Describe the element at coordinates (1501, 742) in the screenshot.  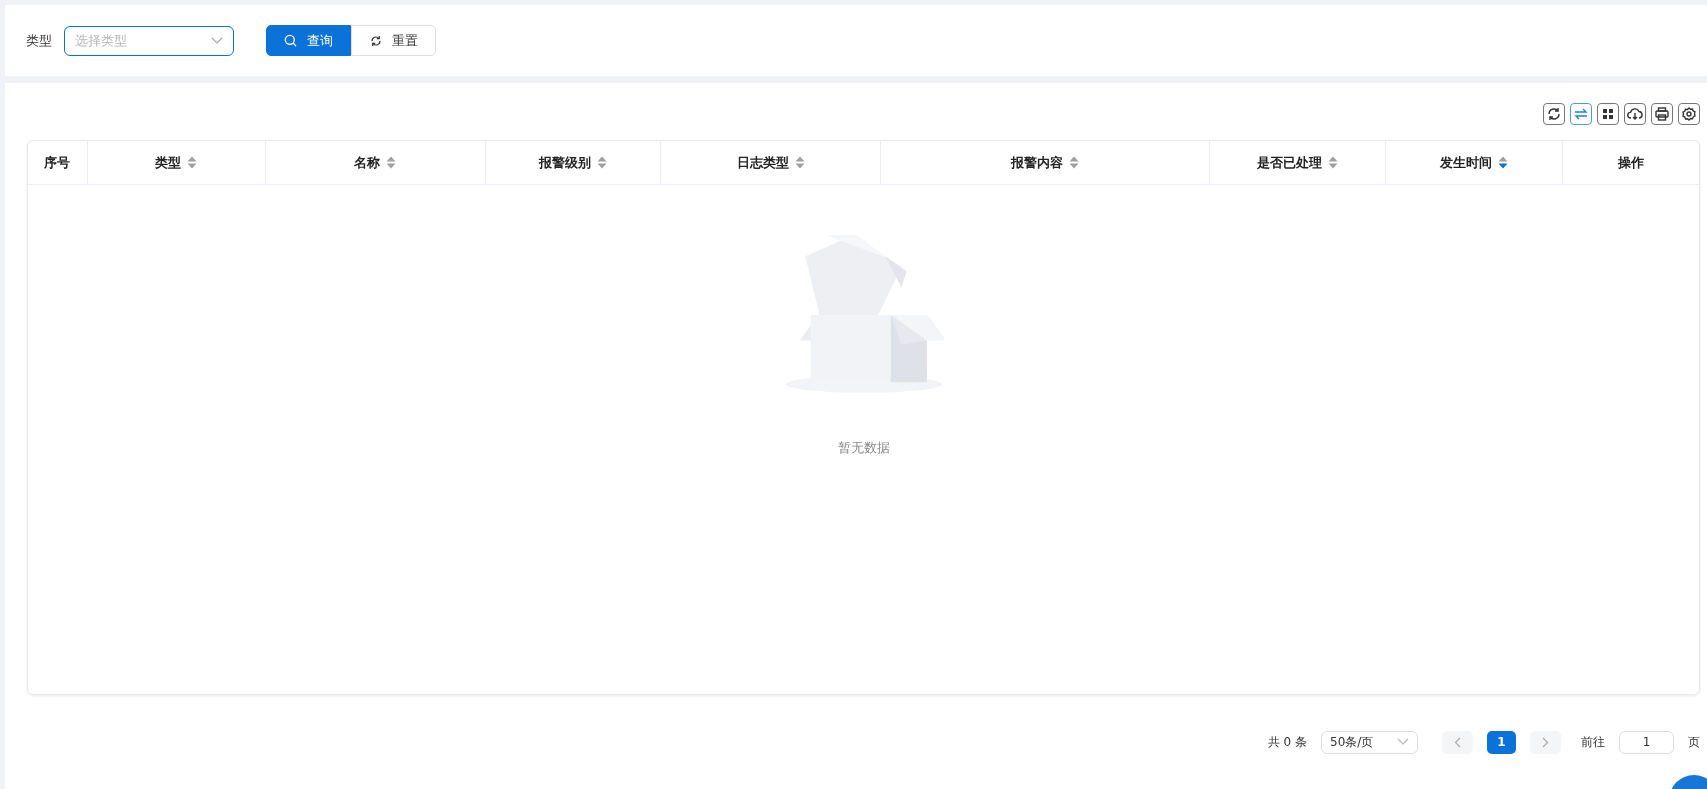
I see `page-button: 1` at that location.